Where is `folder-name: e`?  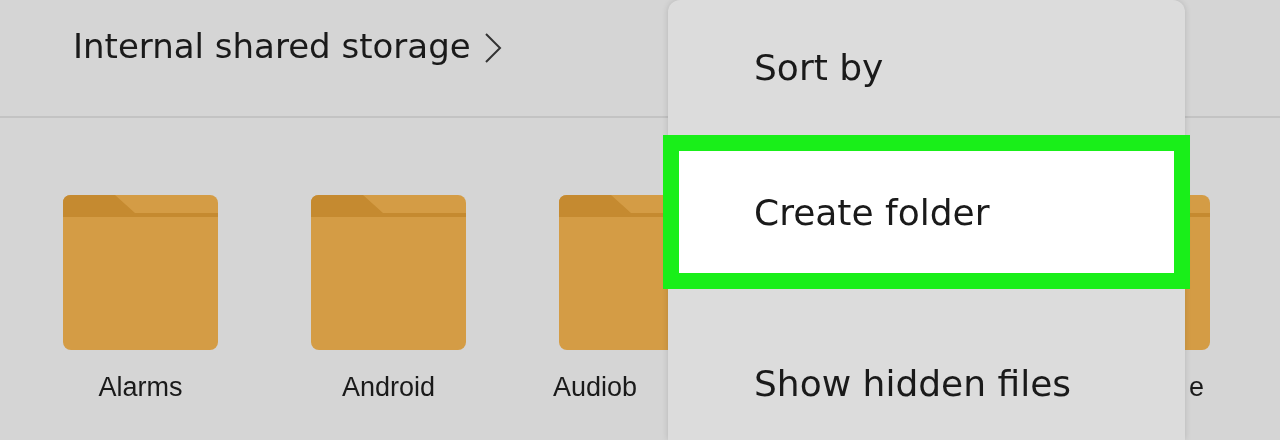
folder-name: e is located at coordinates (1196, 387).